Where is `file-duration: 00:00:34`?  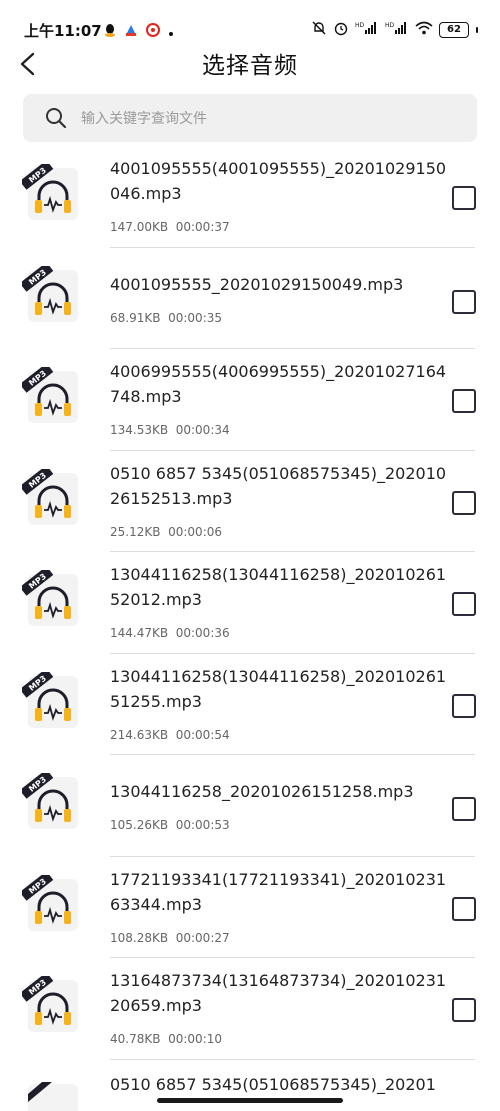
file-duration: 00:00:34 is located at coordinates (202, 430).